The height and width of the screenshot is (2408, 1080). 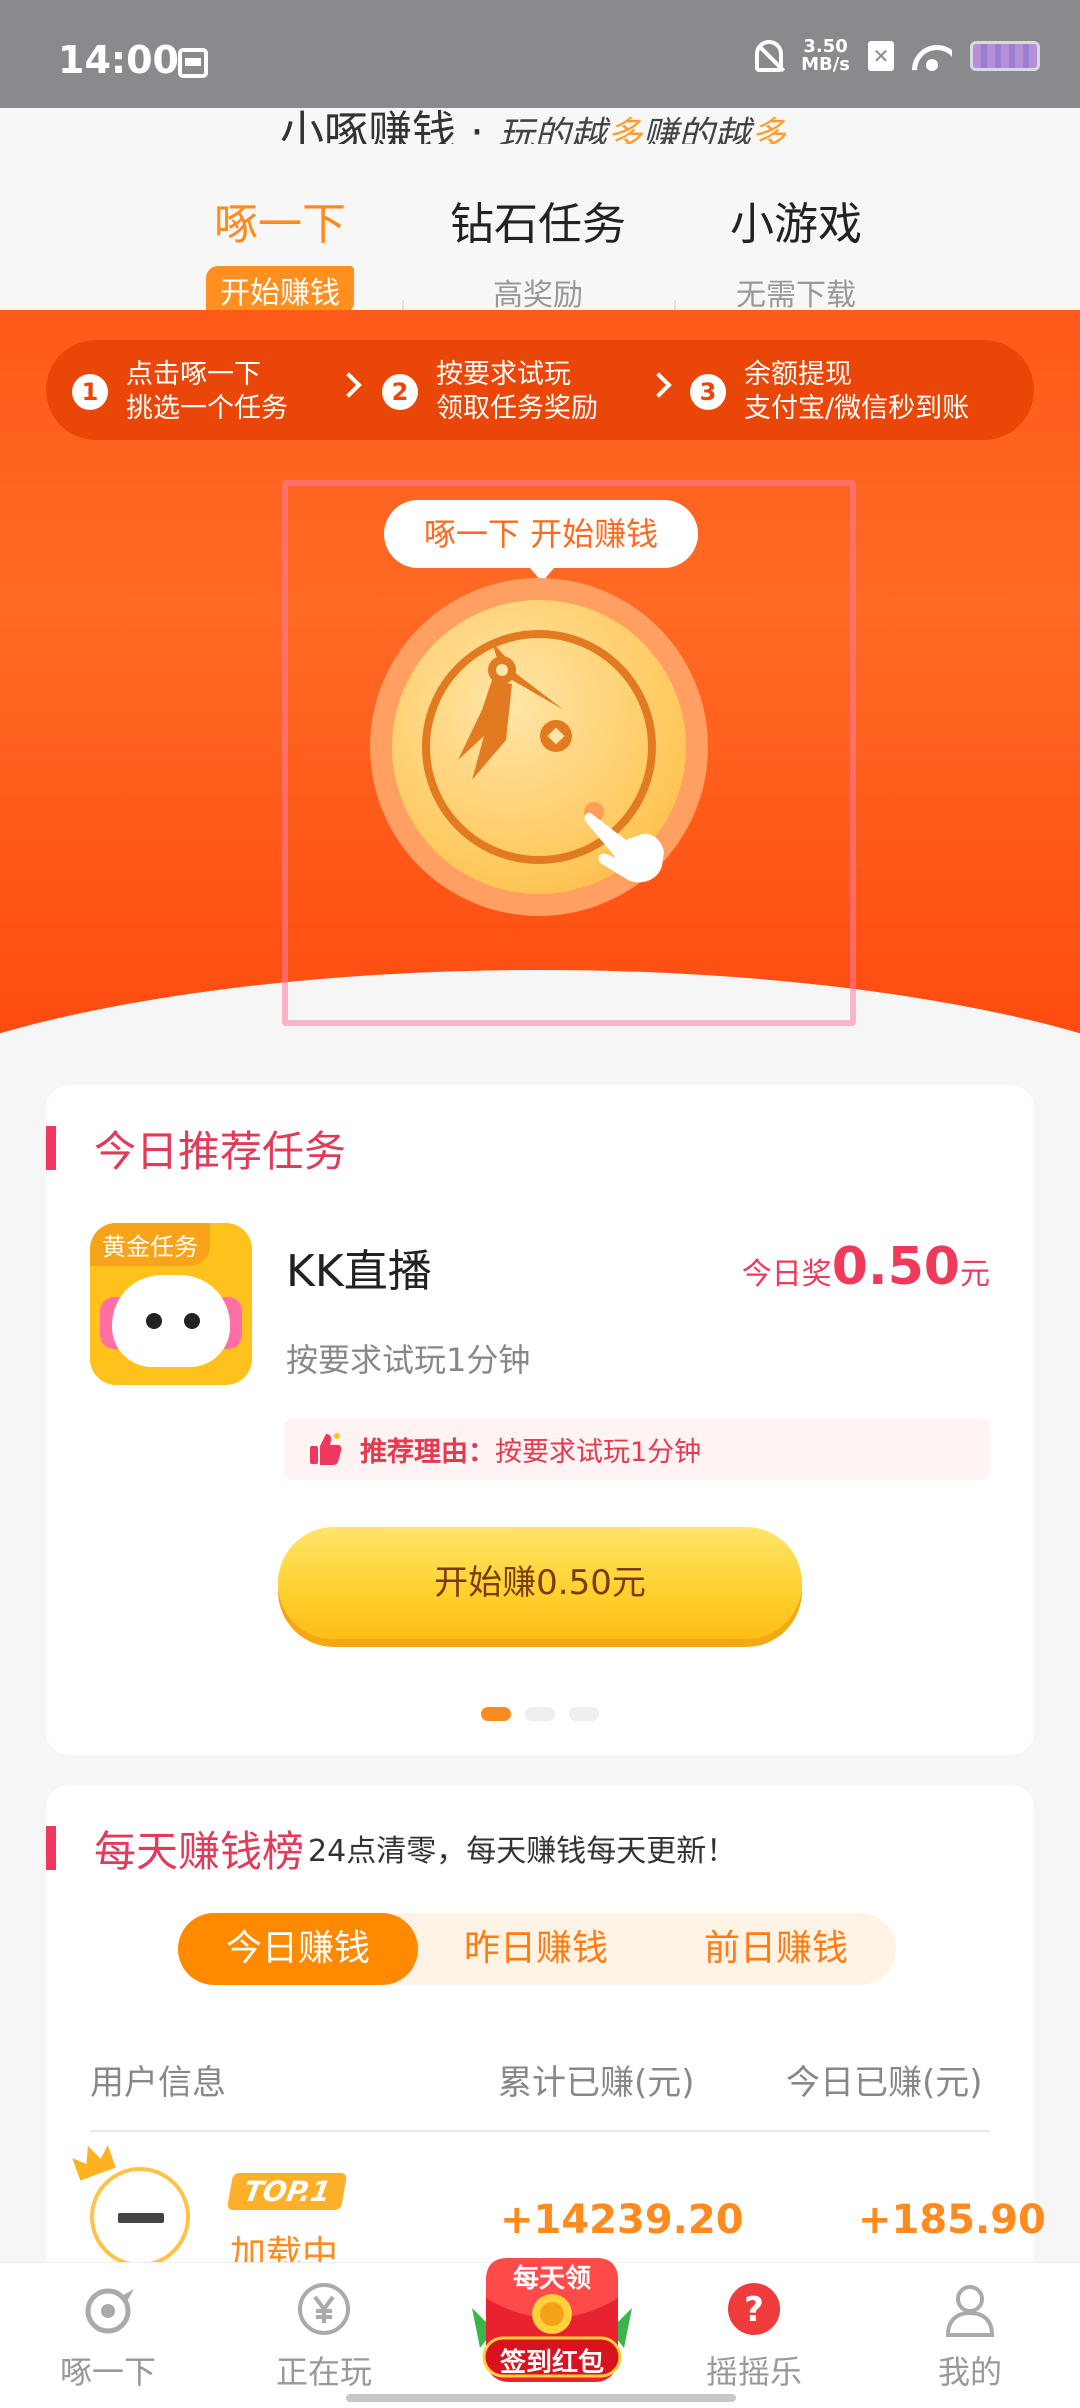 I want to click on top-tabs: 啄一下 开始赚钱 钻石任务 高奖励 小游戏 无需下载, so click(x=540, y=269).